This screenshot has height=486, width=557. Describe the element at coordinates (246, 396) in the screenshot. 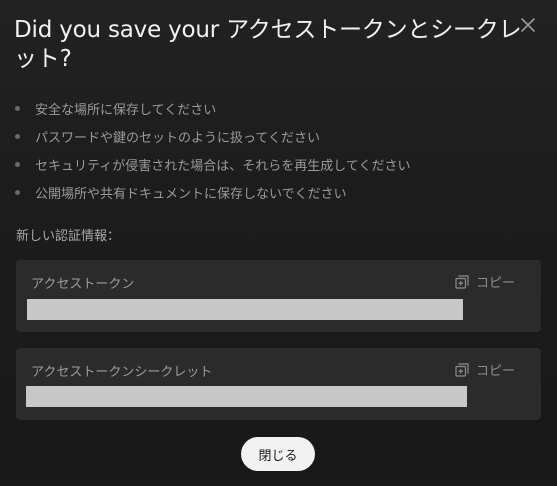

I see `access-token-secret-value-redacted` at that location.